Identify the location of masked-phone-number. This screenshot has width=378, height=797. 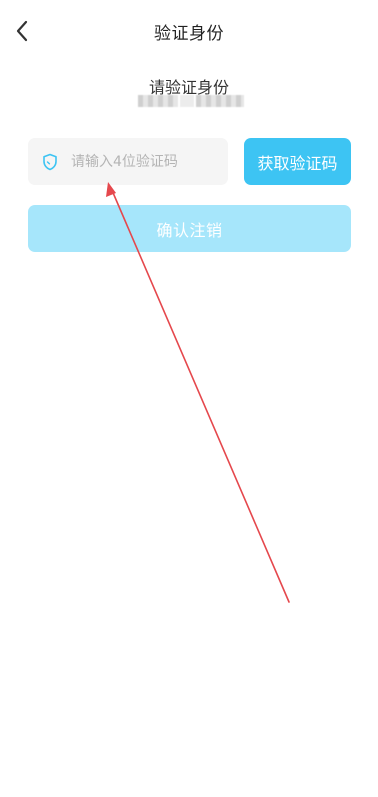
(192, 101).